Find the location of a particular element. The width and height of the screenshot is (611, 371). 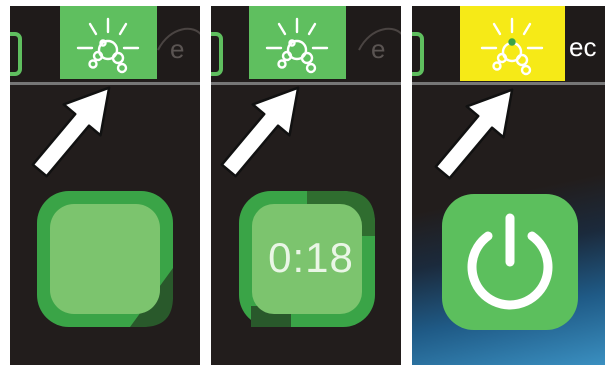

countdown-timer: 0:18 is located at coordinates (311, 257).